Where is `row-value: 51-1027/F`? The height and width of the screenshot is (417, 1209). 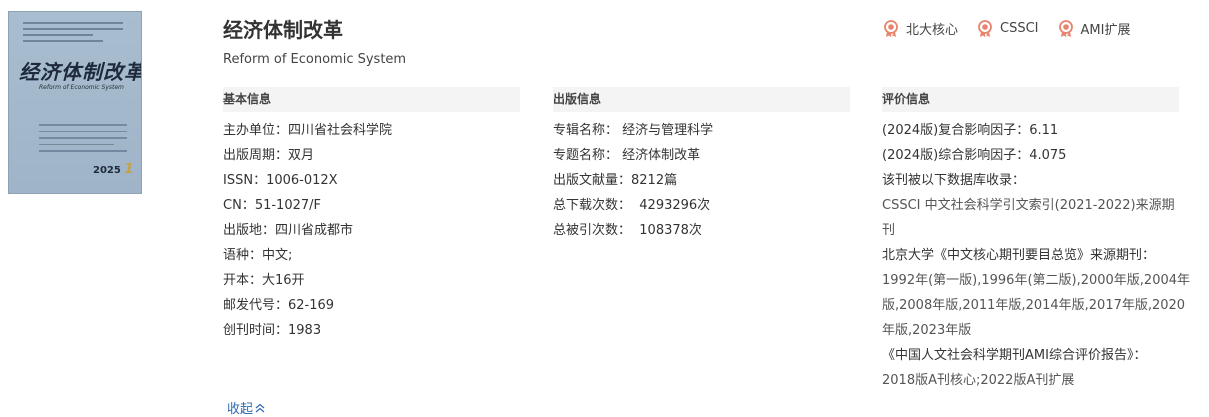
row-value: 51-1027/F is located at coordinates (287, 205).